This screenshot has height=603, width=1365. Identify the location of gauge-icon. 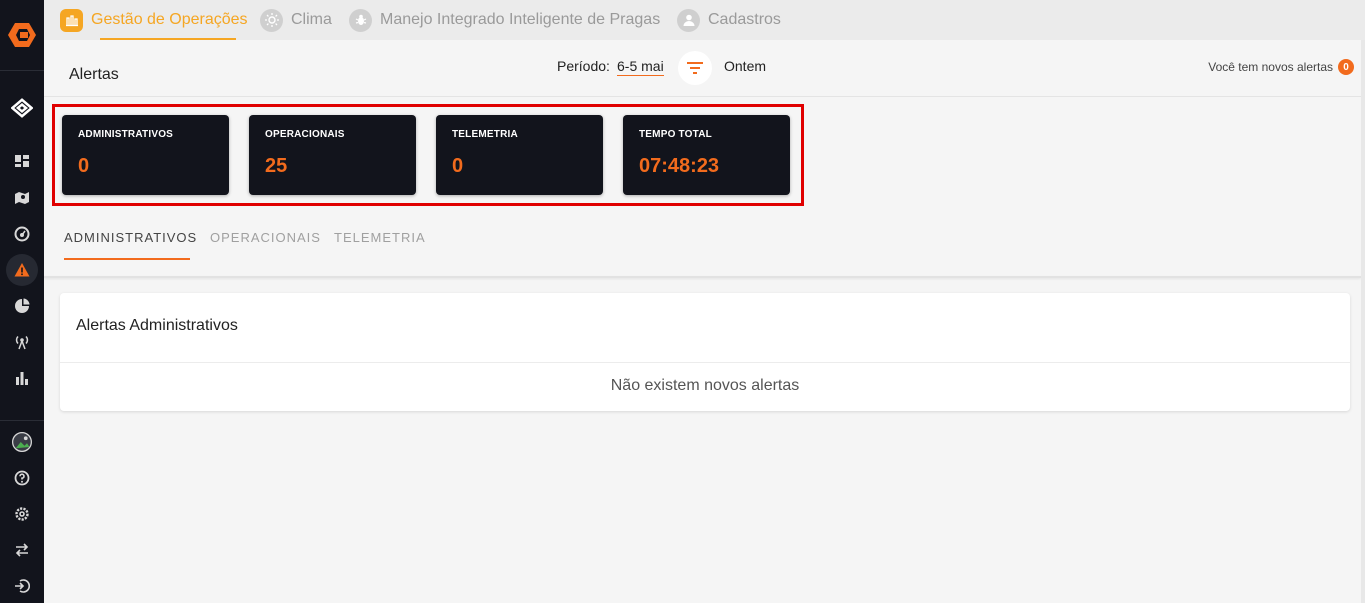
(22, 234).